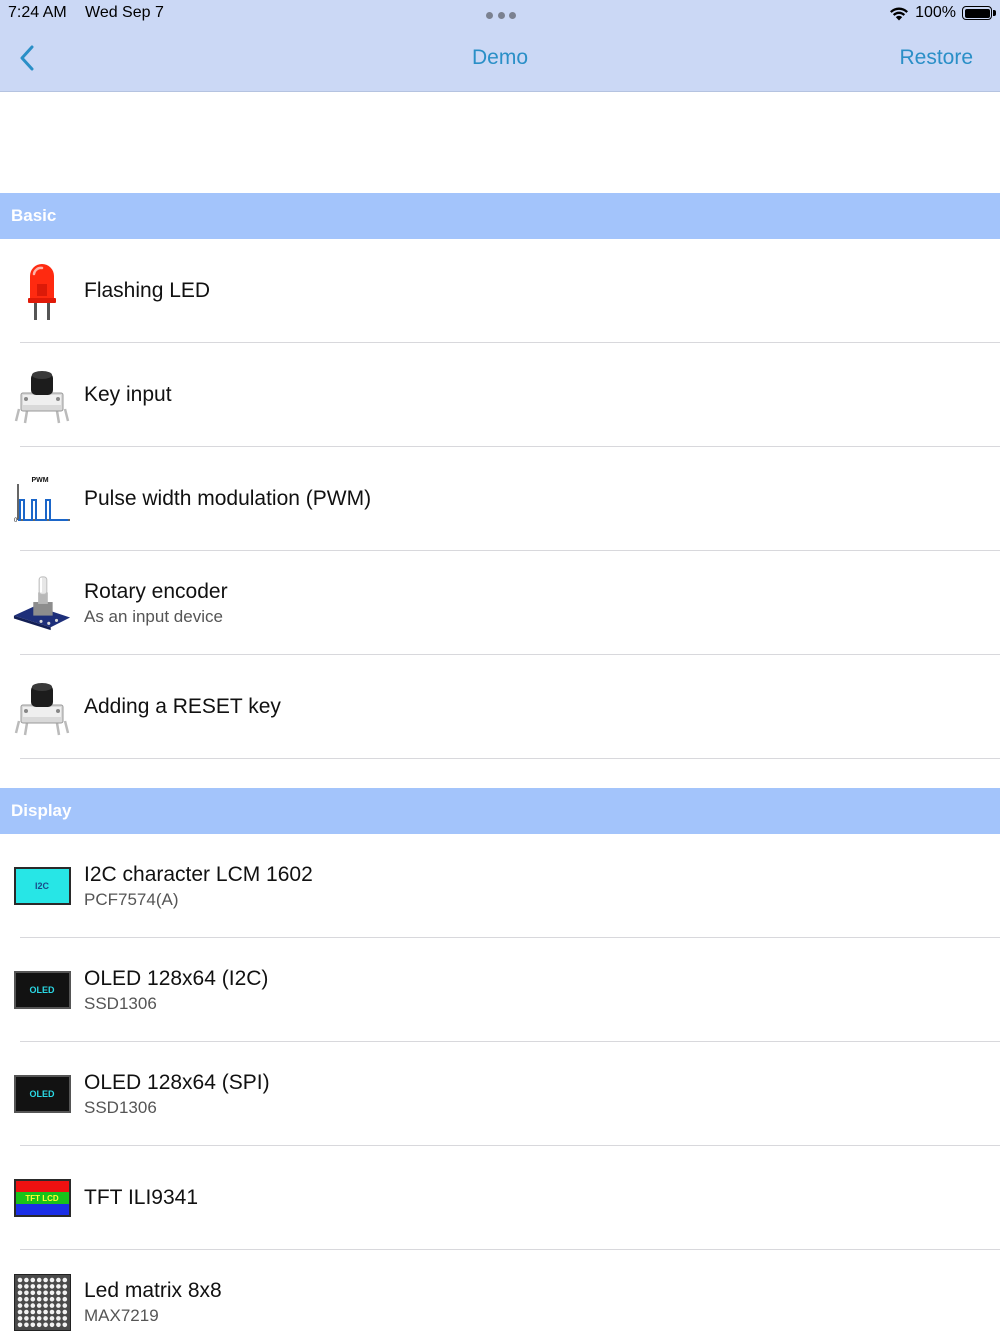  I want to click on i2c-lcd-icon: I2C, so click(42, 886).